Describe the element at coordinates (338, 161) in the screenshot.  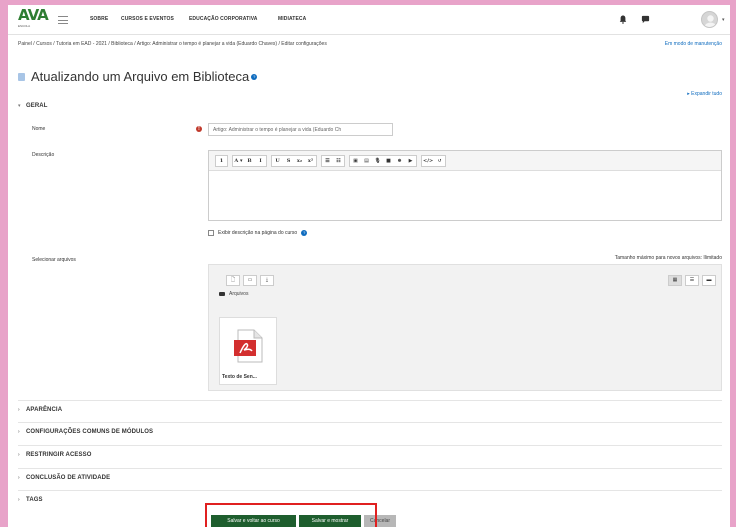
I see `editor-toolbar-button: ☷` at that location.